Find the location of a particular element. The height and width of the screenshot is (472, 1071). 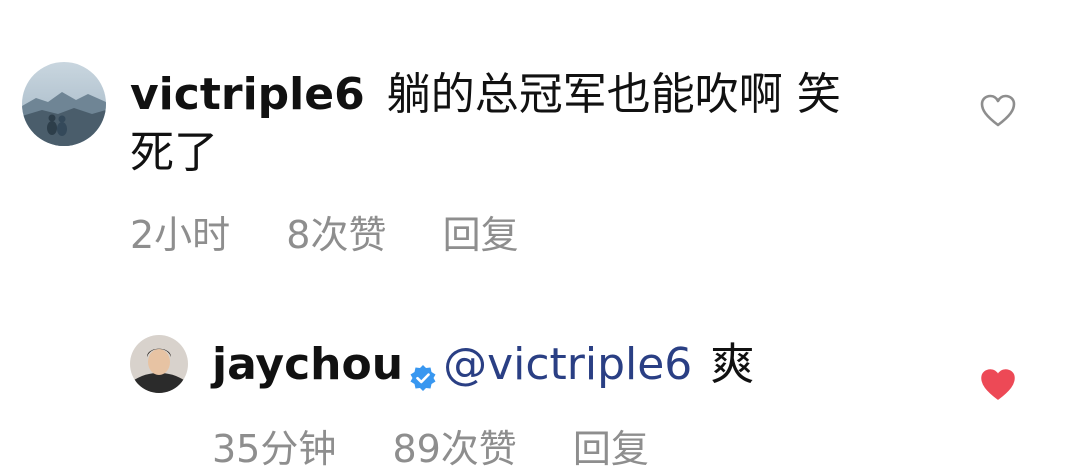

comment-body-line1: 躺的总冠军也能吹啊 笑 is located at coordinates (613, 94).